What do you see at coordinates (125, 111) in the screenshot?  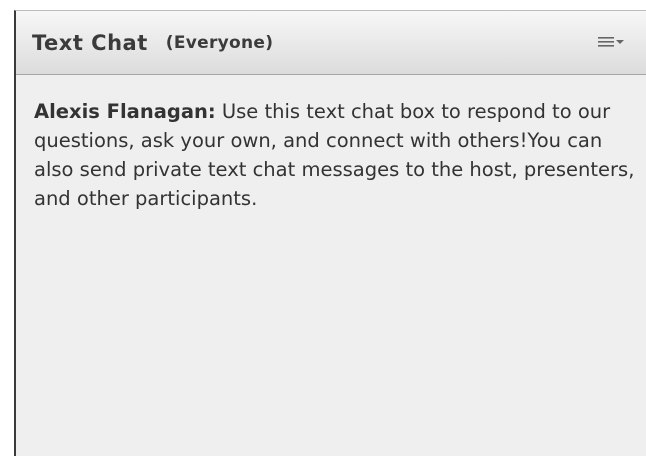 I see `message-sender: Alexis Flanagan:` at bounding box center [125, 111].